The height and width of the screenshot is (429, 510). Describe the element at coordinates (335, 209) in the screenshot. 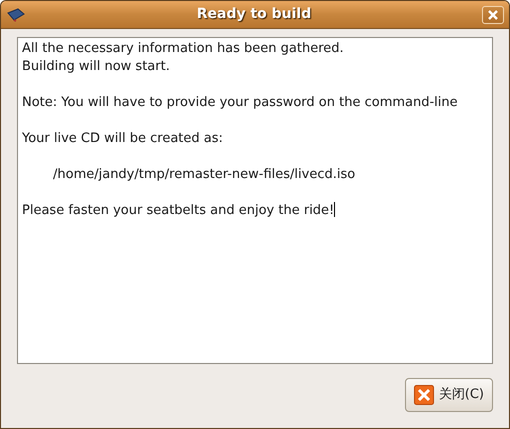

I see `text-cursor` at that location.